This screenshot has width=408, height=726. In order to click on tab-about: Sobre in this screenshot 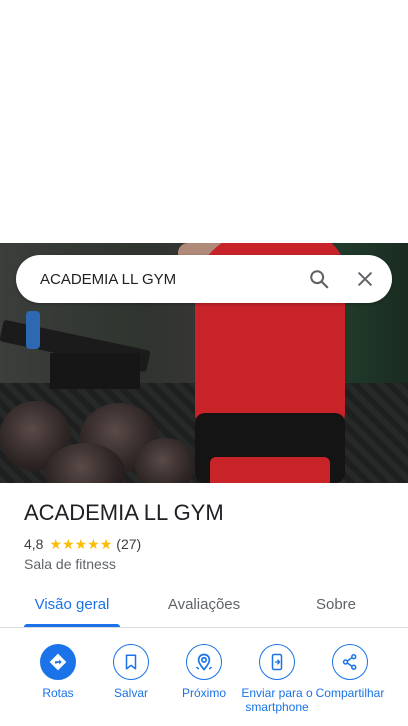, I will do `click(336, 604)`.